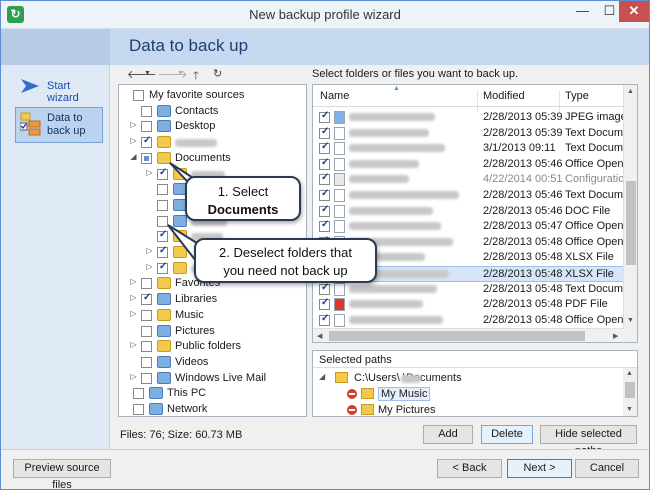 This screenshot has height=490, width=650. Describe the element at coordinates (469, 379) in the screenshot. I see `selected-path-root: ◢ C:\Users\ \Documents` at that location.